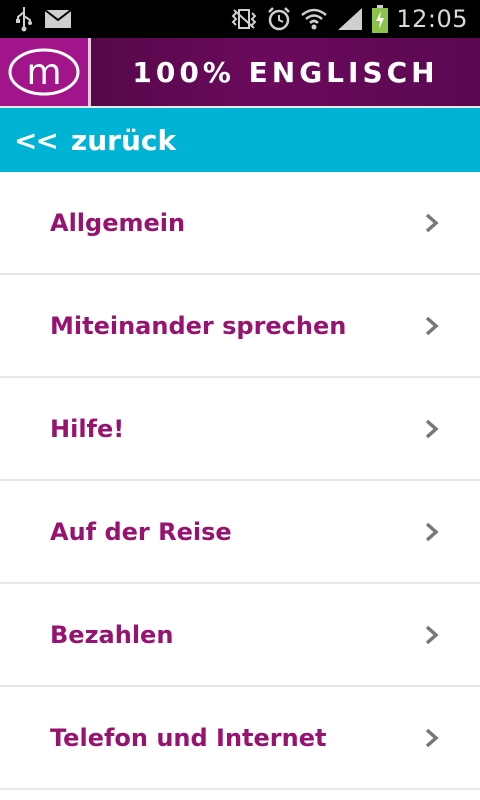  What do you see at coordinates (380, 19) in the screenshot?
I see `battery-charging-icon` at bounding box center [380, 19].